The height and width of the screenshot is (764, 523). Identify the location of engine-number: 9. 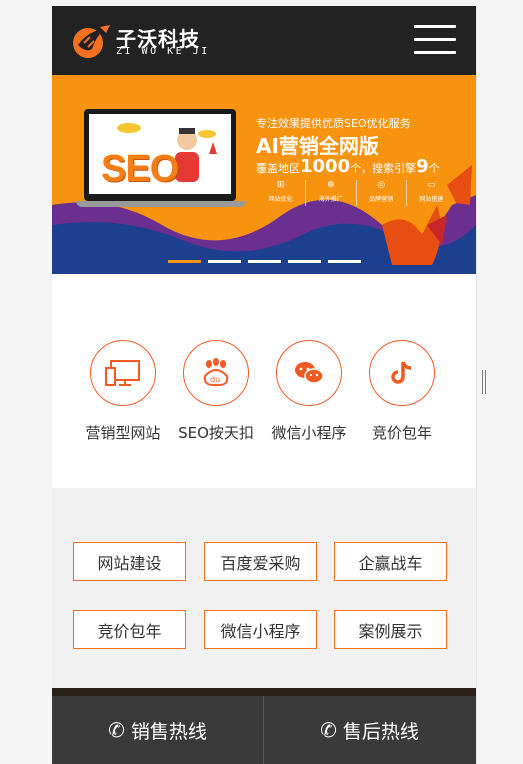
(422, 166).